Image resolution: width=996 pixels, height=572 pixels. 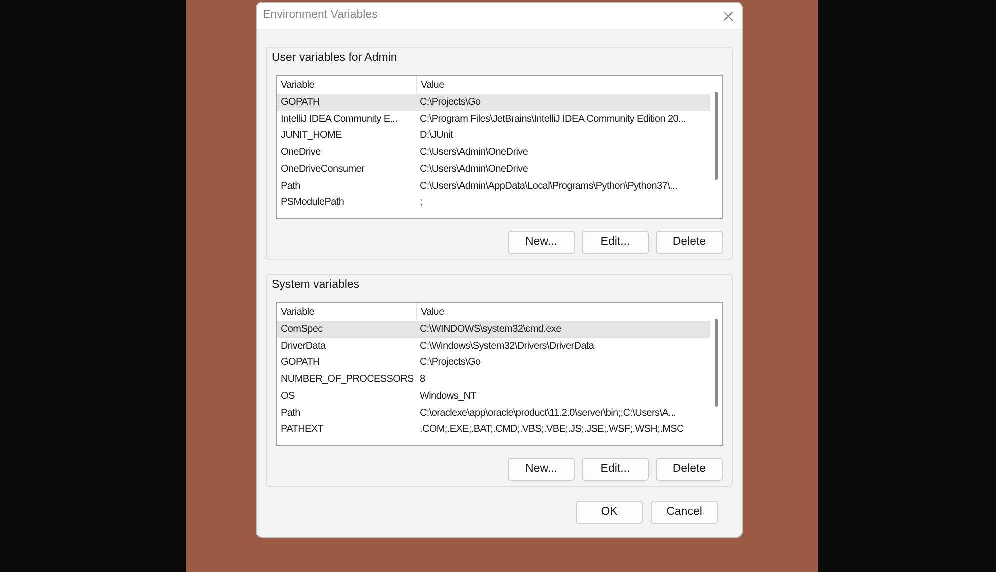 I want to click on variable-value: C:\Windows\System32\Drivers\DriverData, so click(x=506, y=347).